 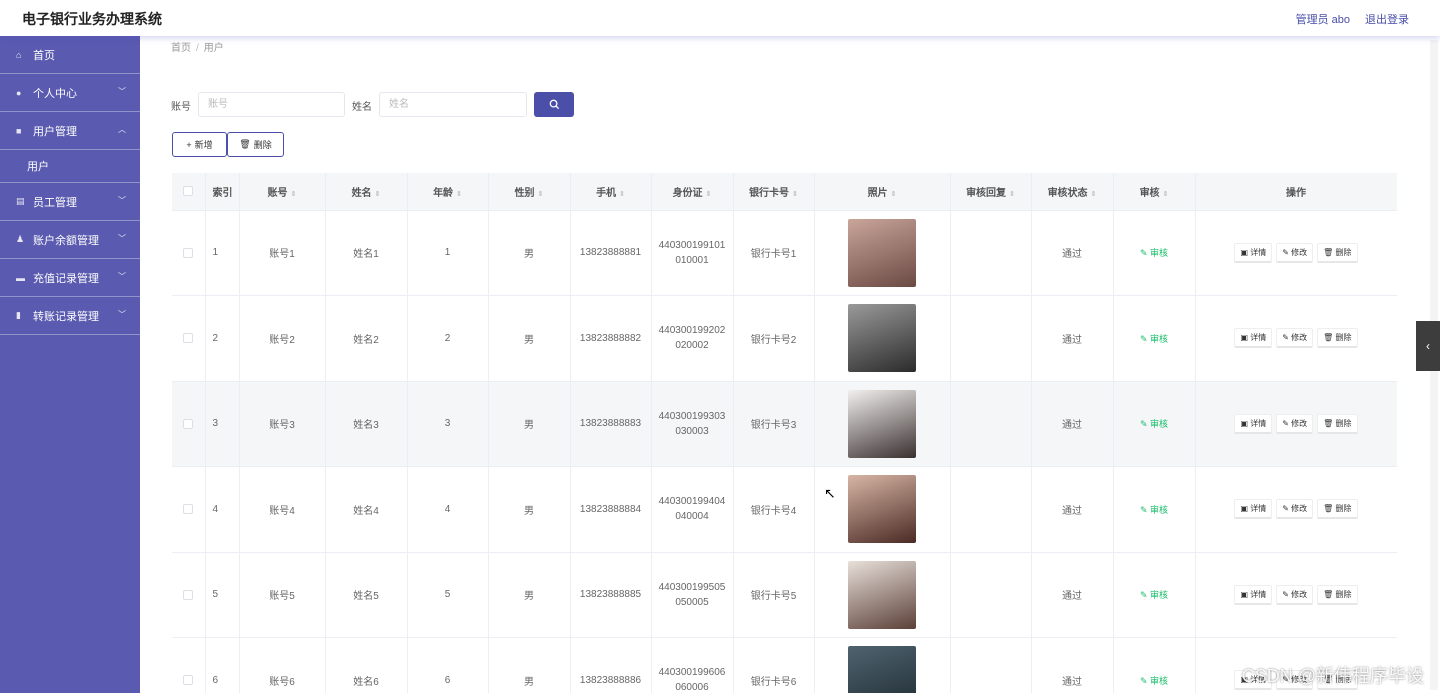 What do you see at coordinates (277, 193) in the screenshot?
I see `col-label: 账号` at bounding box center [277, 193].